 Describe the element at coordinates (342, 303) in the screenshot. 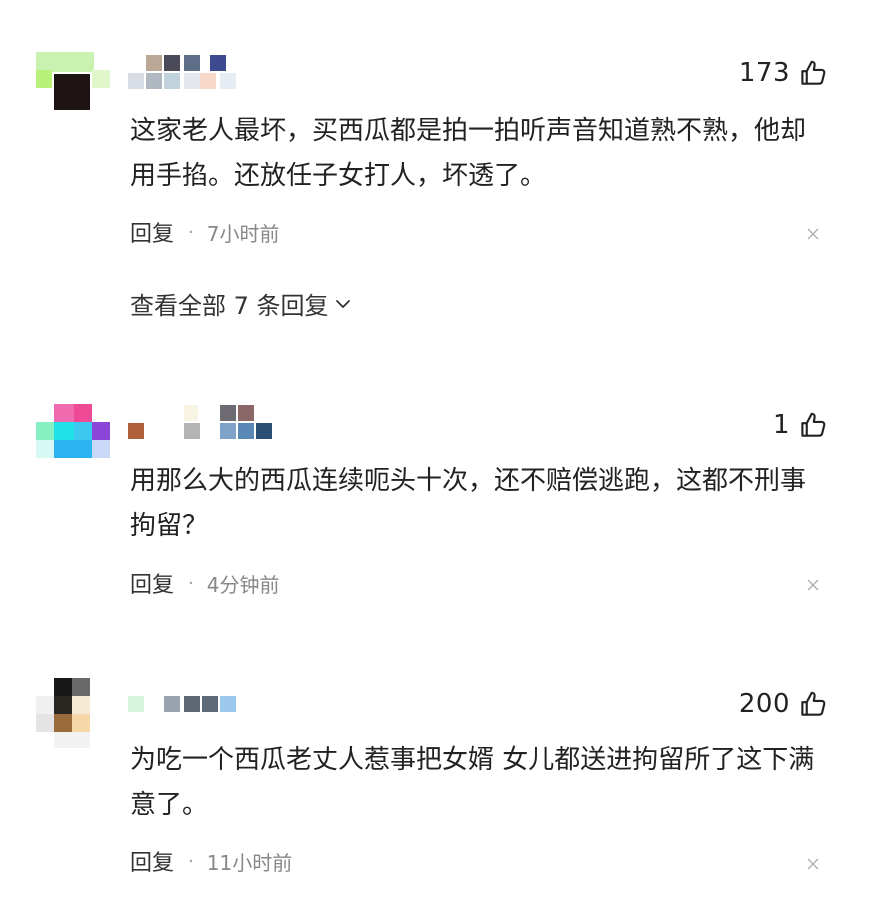

I see `chevron-down-icon` at that location.